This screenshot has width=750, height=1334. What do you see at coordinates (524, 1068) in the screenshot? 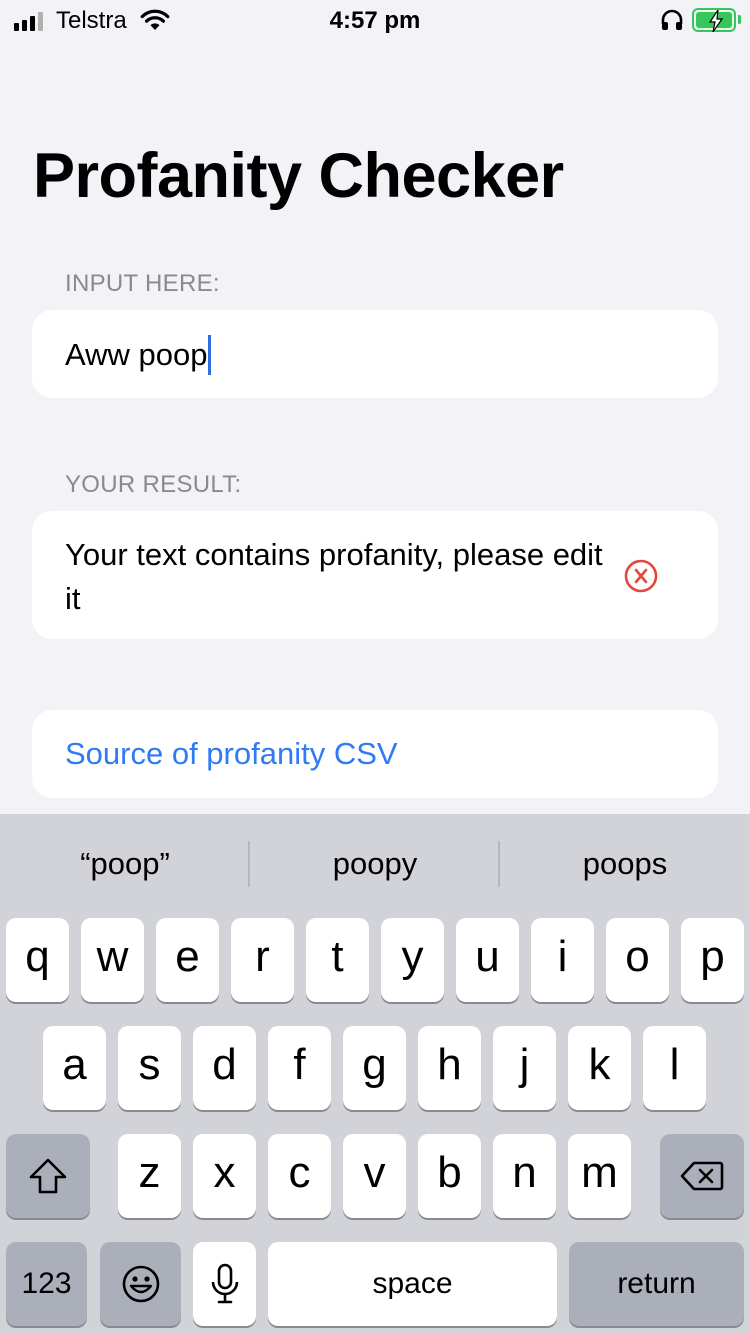
I see `key-j: j` at bounding box center [524, 1068].